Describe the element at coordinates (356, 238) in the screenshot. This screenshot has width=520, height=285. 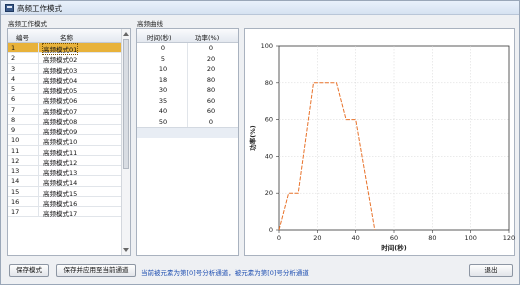
I see `x-tick-label: 40` at that location.